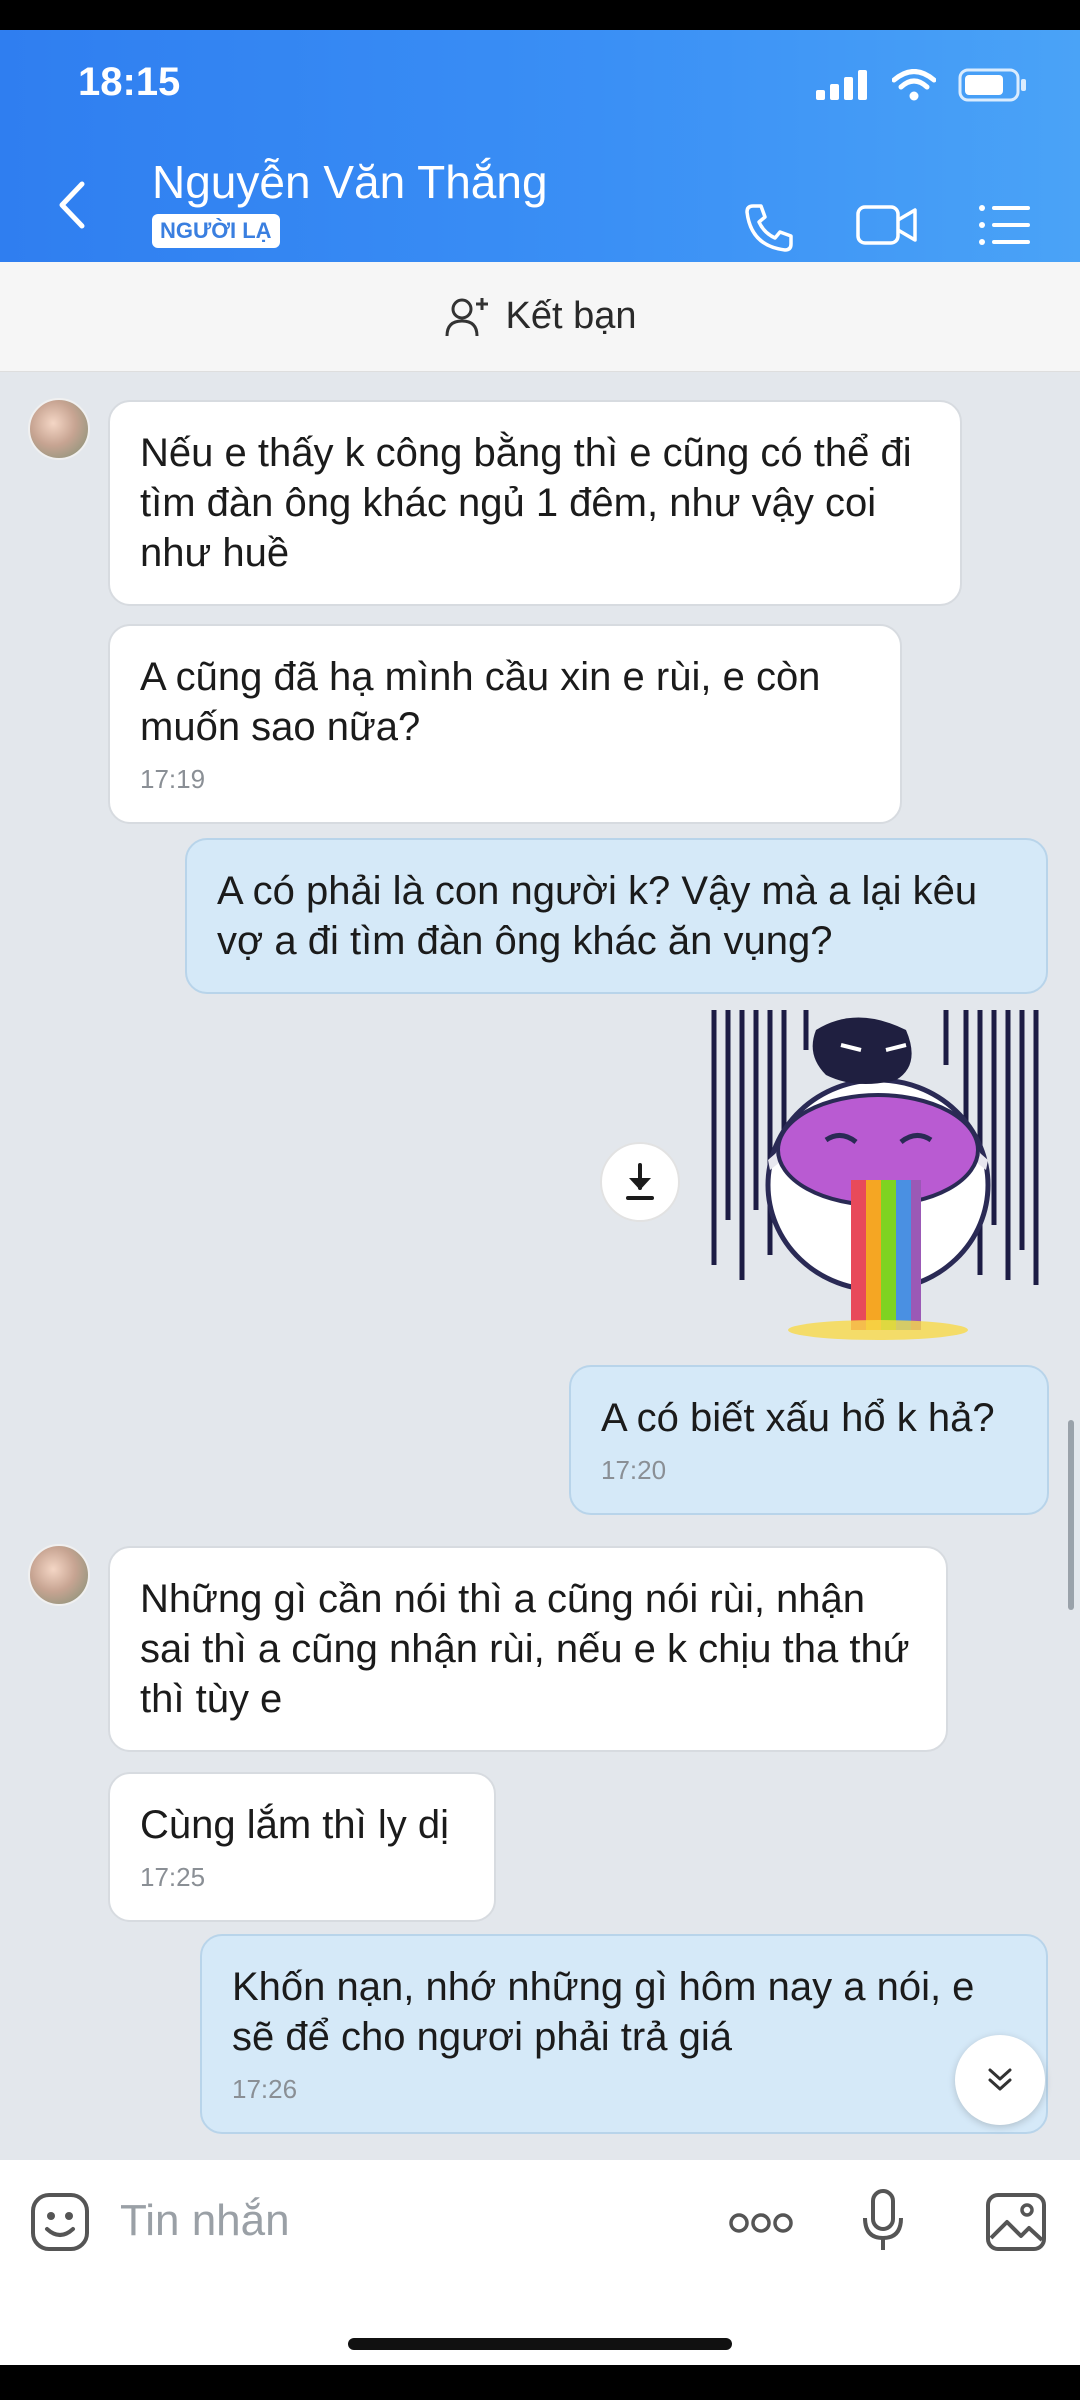 This screenshot has height=2400, width=1080. What do you see at coordinates (173, 1877) in the screenshot?
I see `message-time: 17:25` at bounding box center [173, 1877].